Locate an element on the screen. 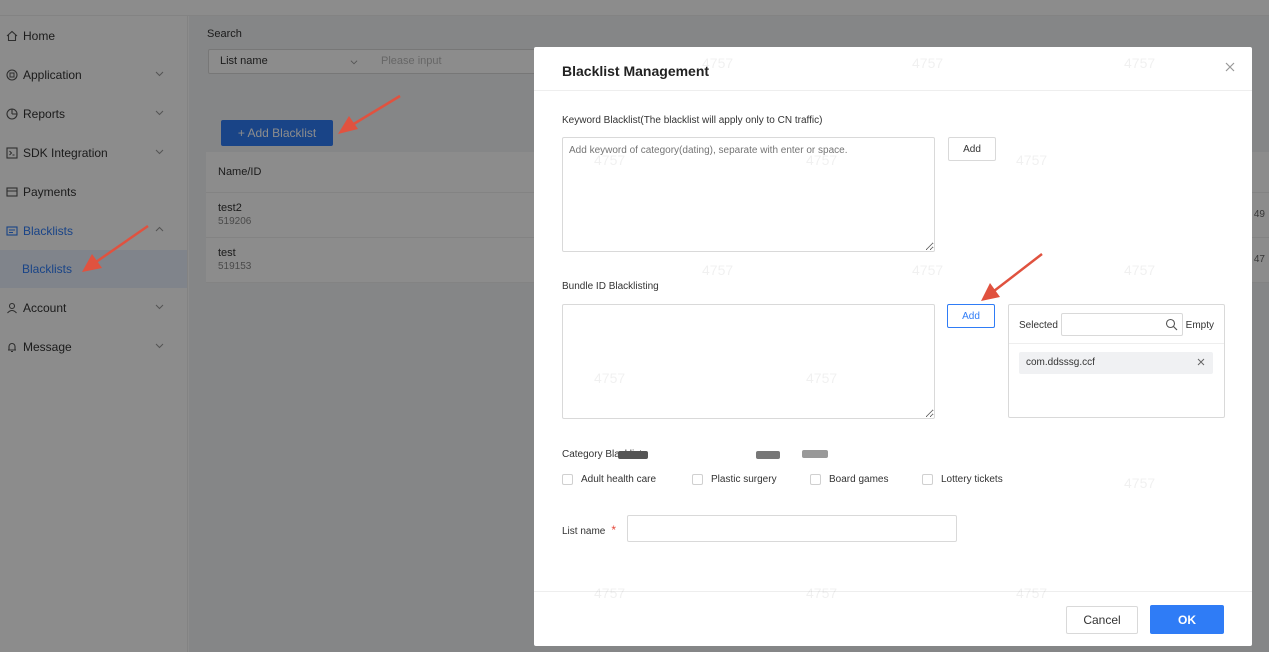  selected-panel-header: Selected Empty is located at coordinates (1116, 324).